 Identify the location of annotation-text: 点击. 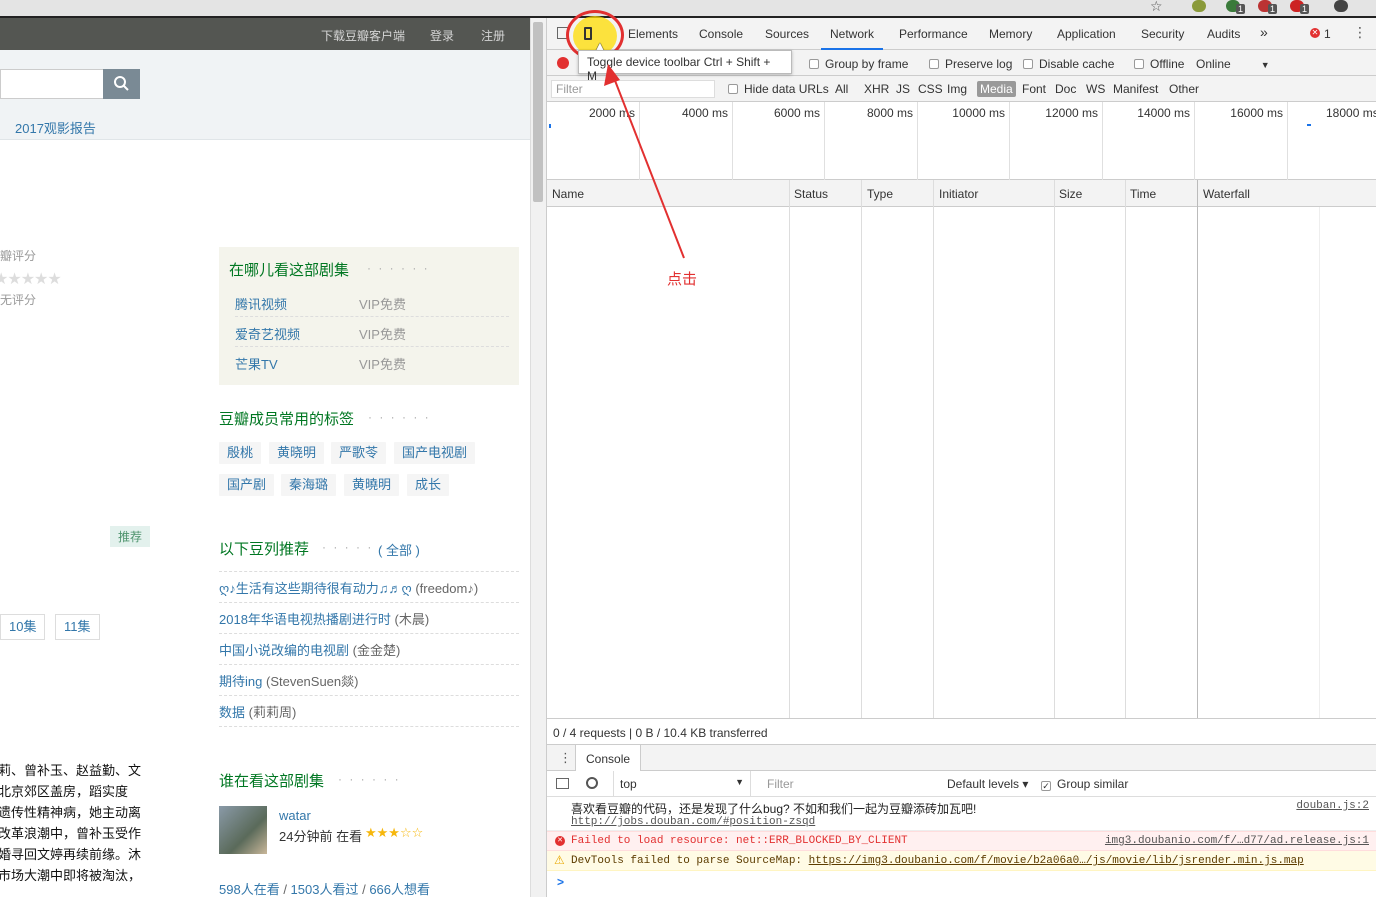
(682, 279).